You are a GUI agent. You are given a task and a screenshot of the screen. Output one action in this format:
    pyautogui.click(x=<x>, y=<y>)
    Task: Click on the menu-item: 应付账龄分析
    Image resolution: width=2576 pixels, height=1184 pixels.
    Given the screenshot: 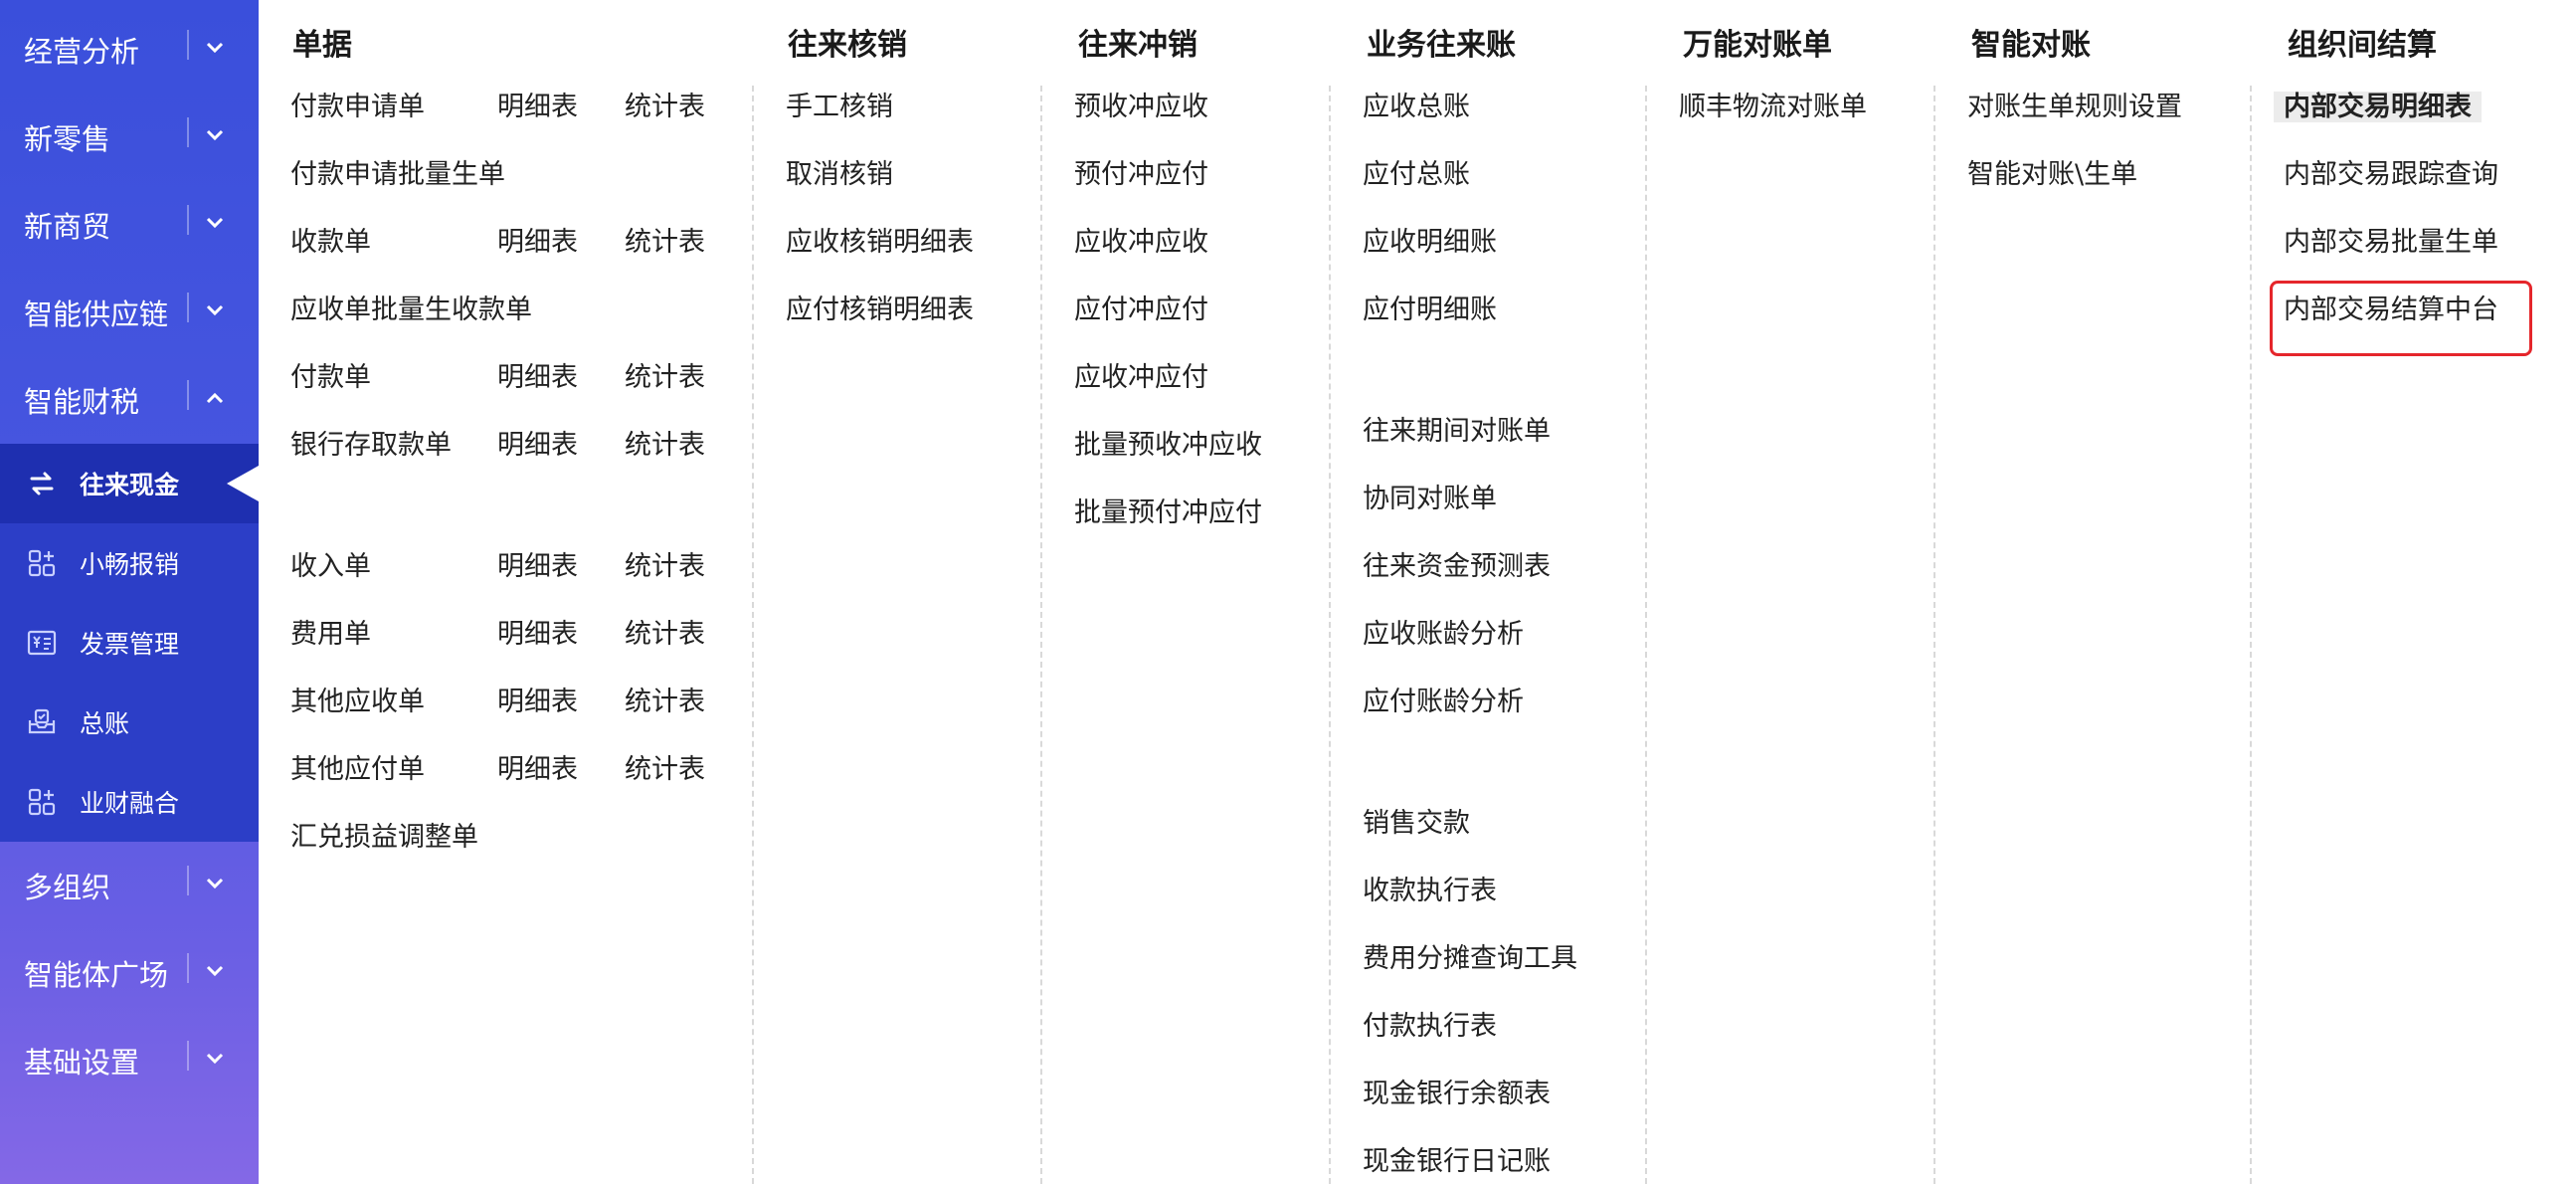 What is the action you would take?
    pyautogui.click(x=1443, y=702)
    